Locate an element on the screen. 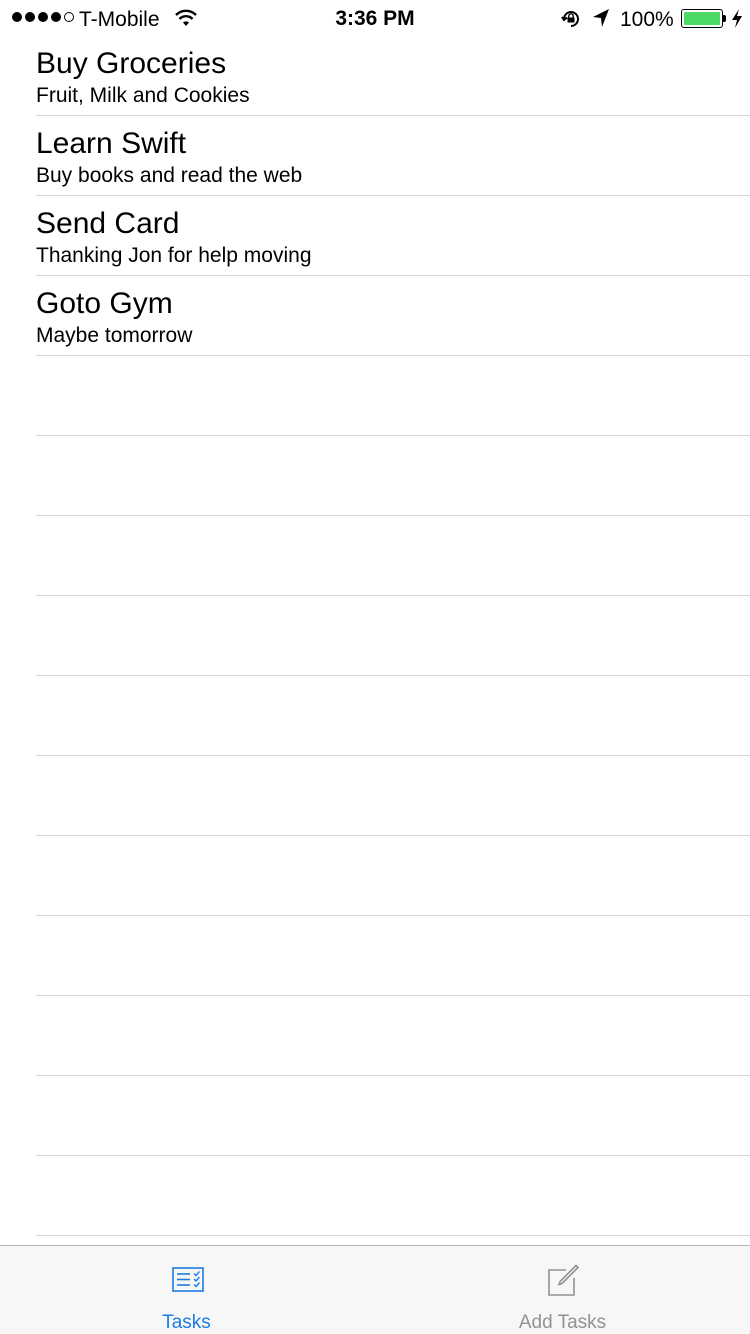  task-subtitle: Fruit, Milk and Cookies is located at coordinates (143, 95).